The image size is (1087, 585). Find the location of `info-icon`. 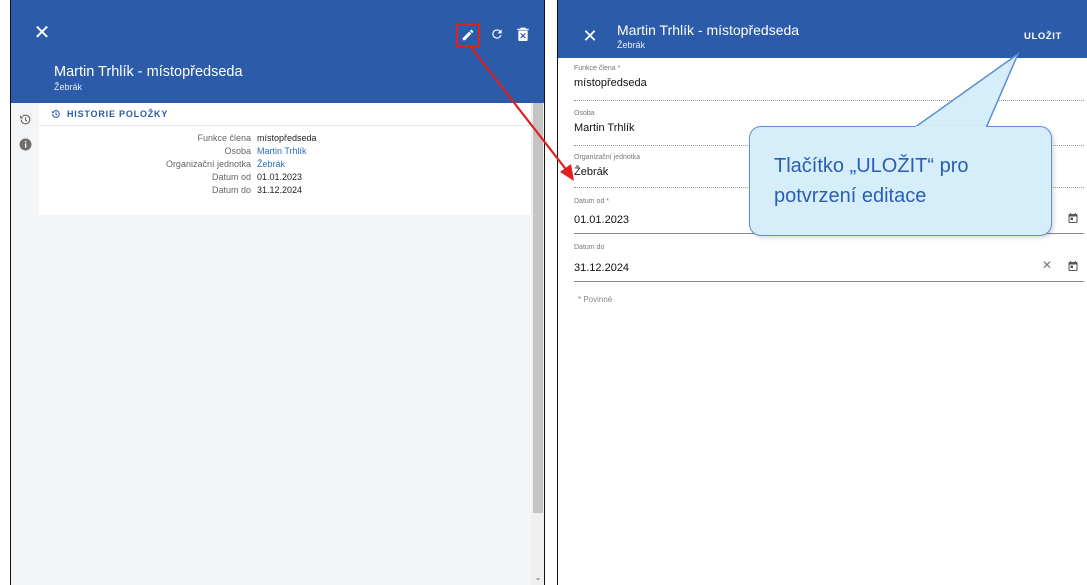

info-icon is located at coordinates (25, 144).